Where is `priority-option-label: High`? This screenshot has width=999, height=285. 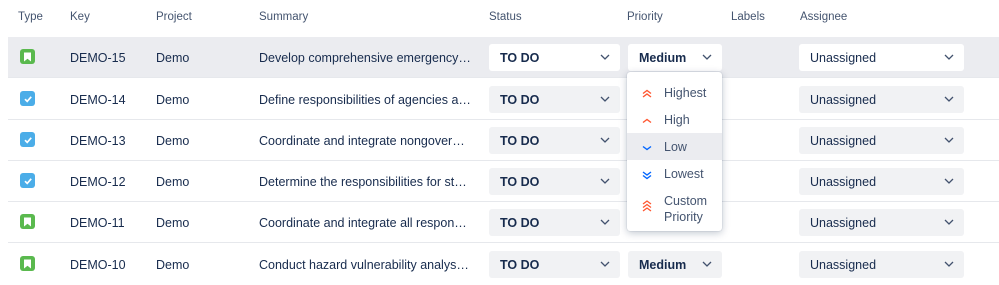 priority-option-label: High is located at coordinates (677, 120).